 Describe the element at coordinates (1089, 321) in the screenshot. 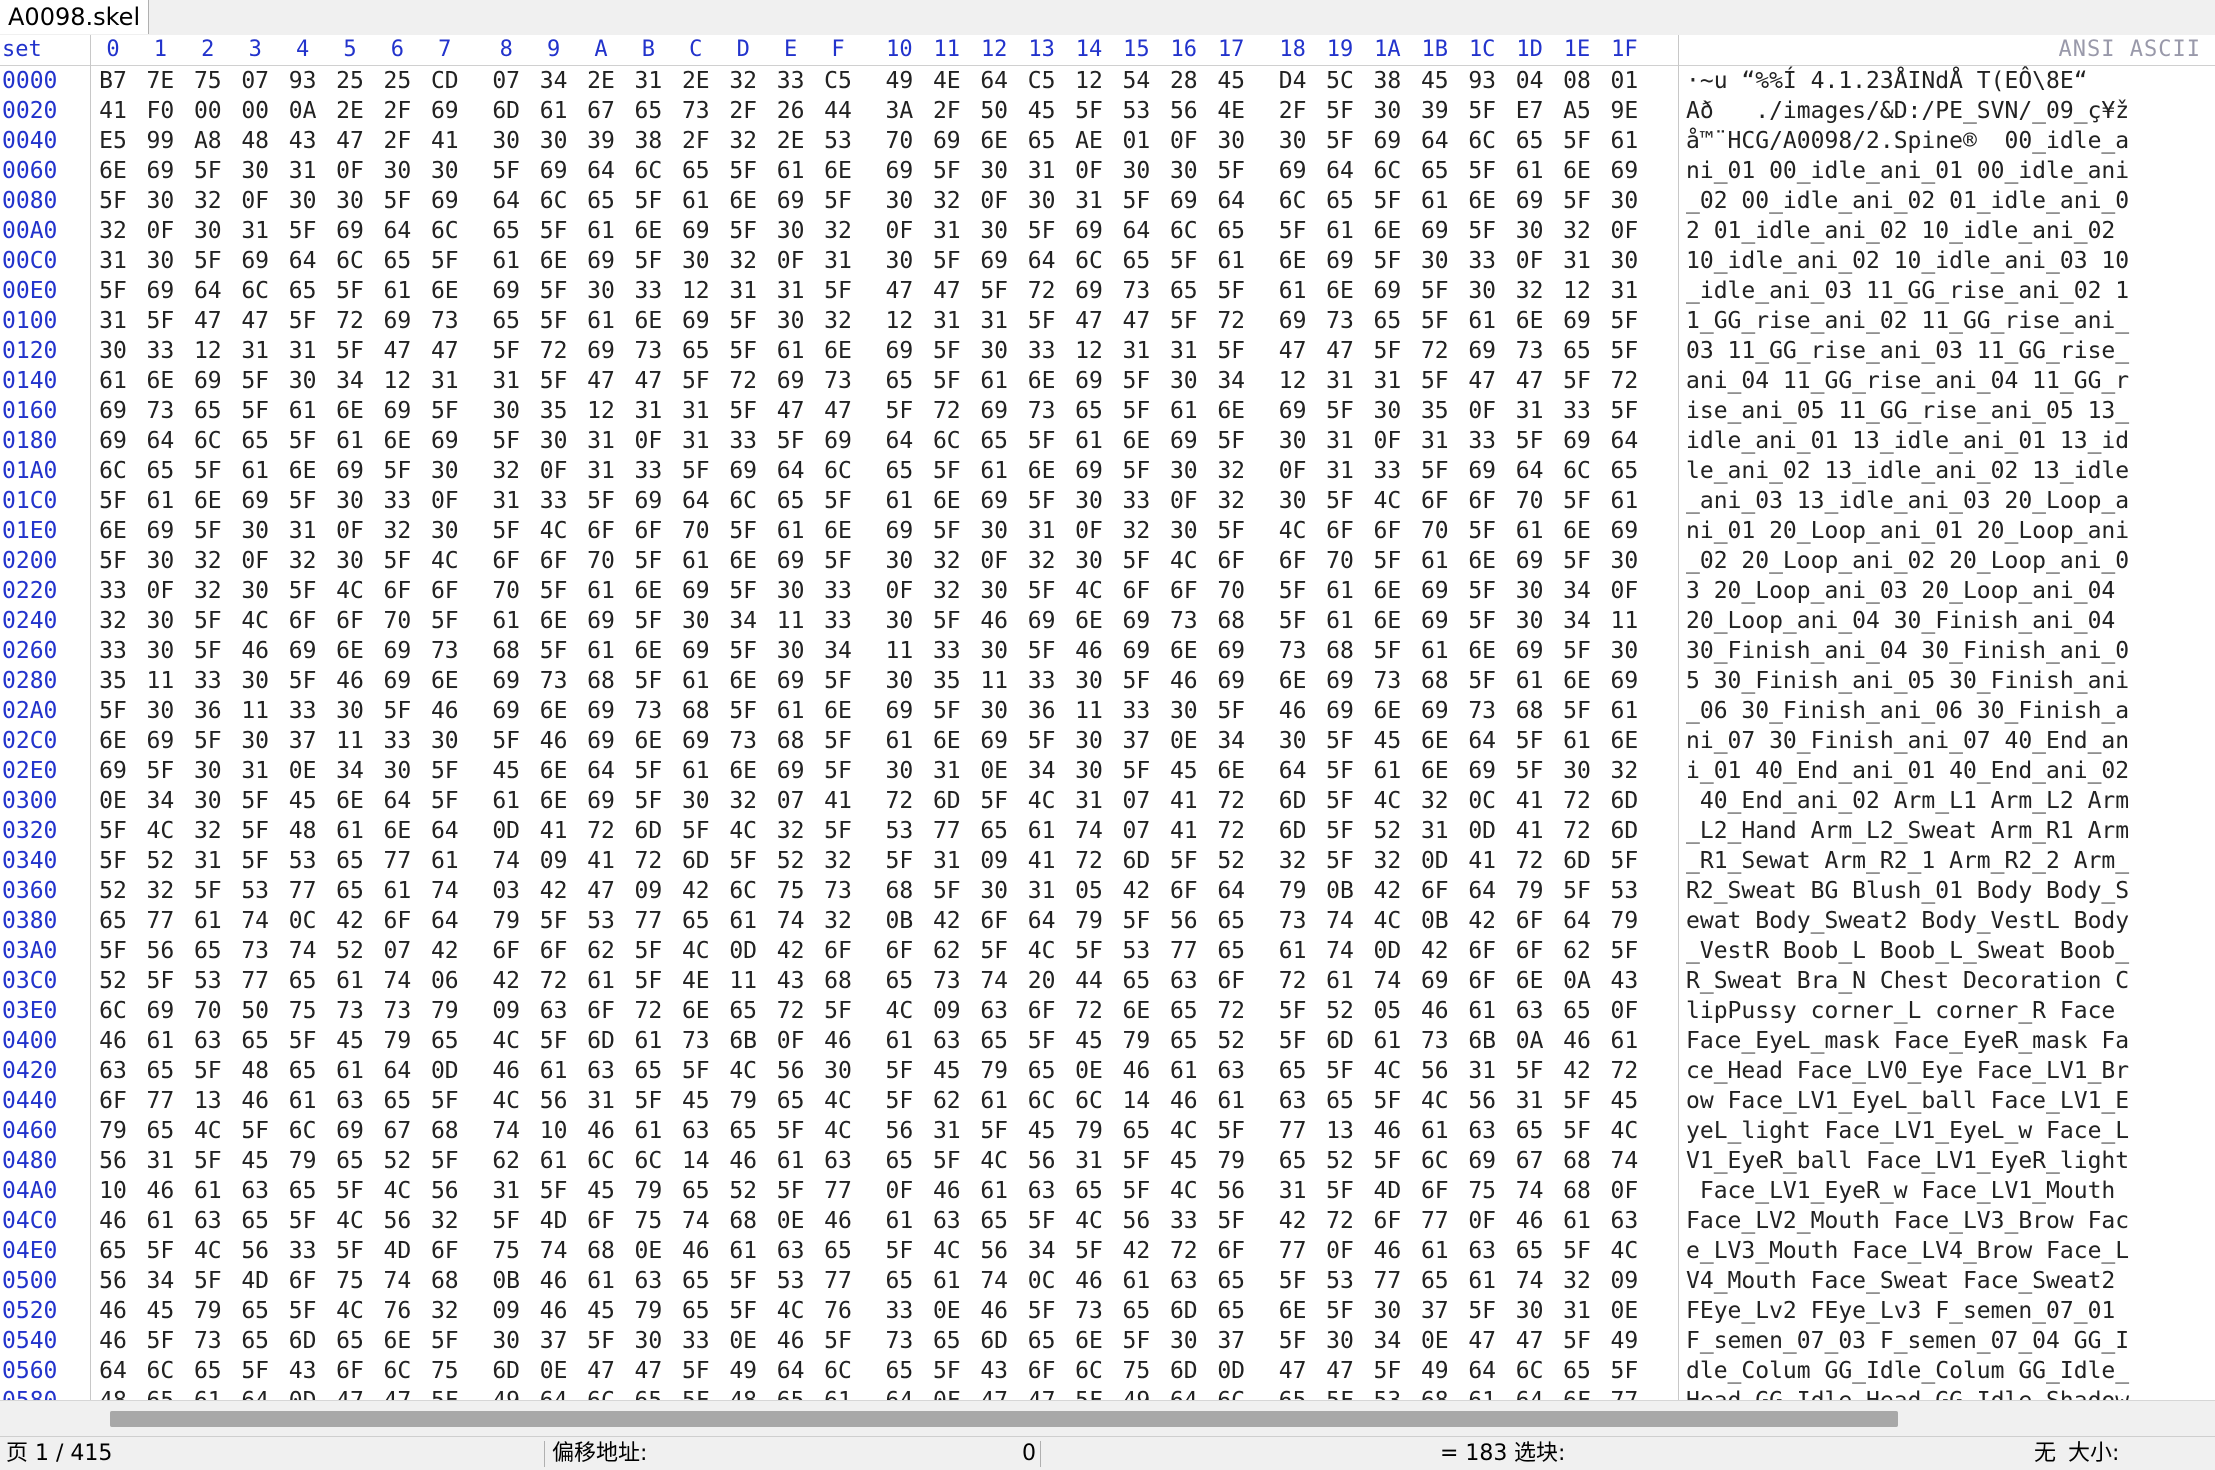

I see `hex-byte: 47` at that location.